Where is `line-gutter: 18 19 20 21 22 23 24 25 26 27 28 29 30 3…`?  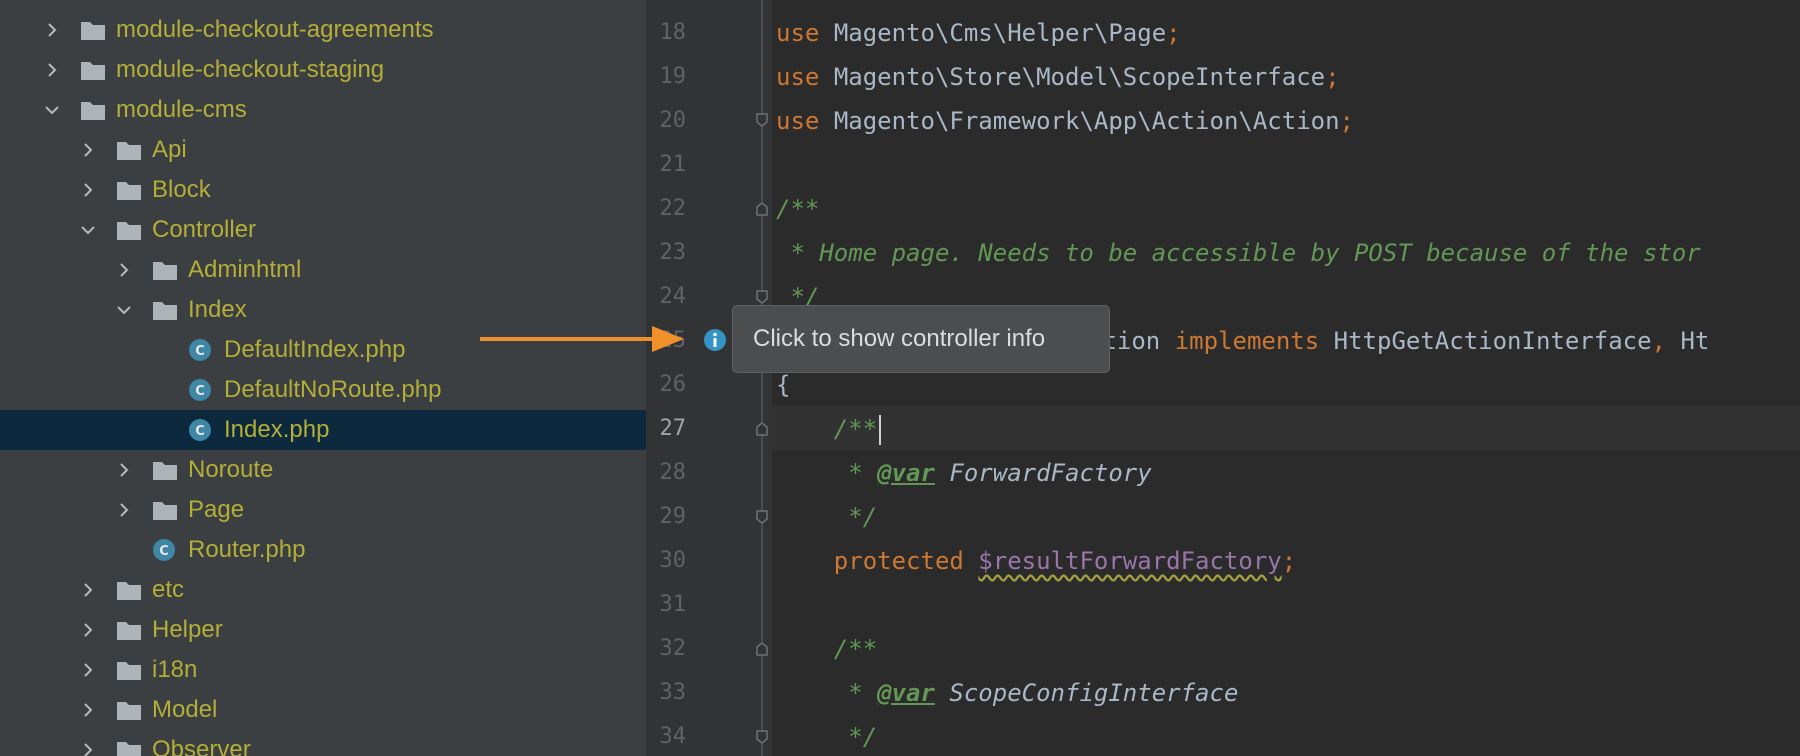
line-gutter: 18 19 20 21 22 23 24 25 26 27 28 29 30 3… is located at coordinates (709, 378).